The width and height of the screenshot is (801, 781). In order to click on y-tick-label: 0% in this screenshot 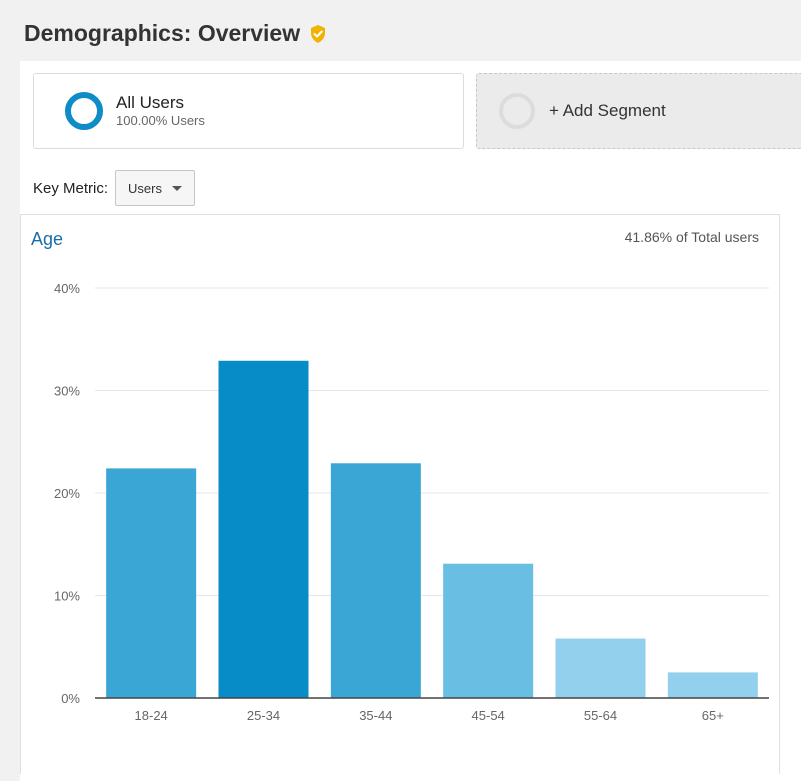, I will do `click(70, 698)`.